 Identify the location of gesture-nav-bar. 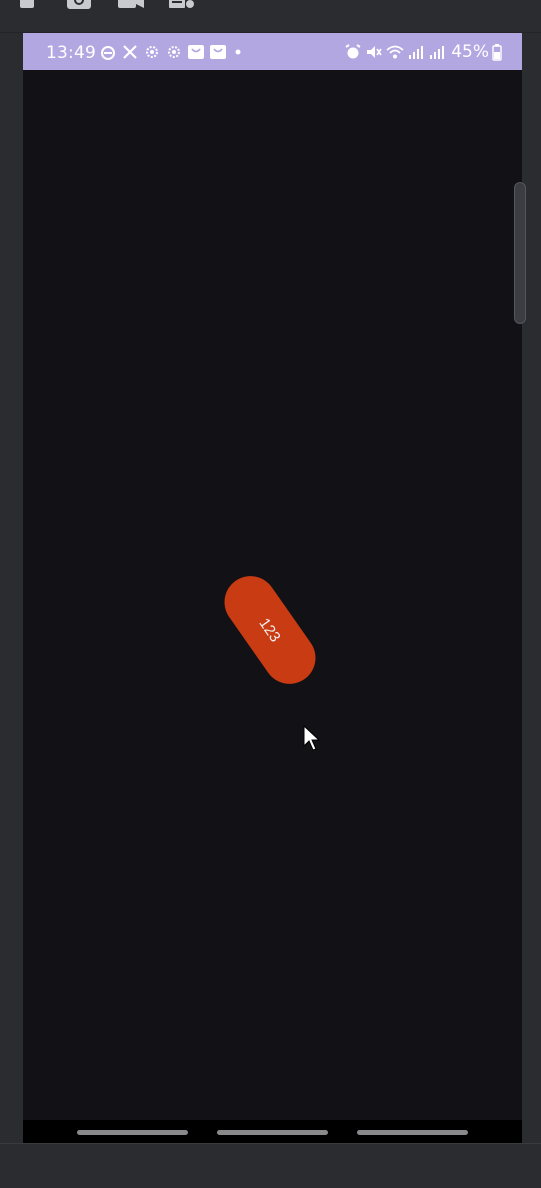
(272, 1131).